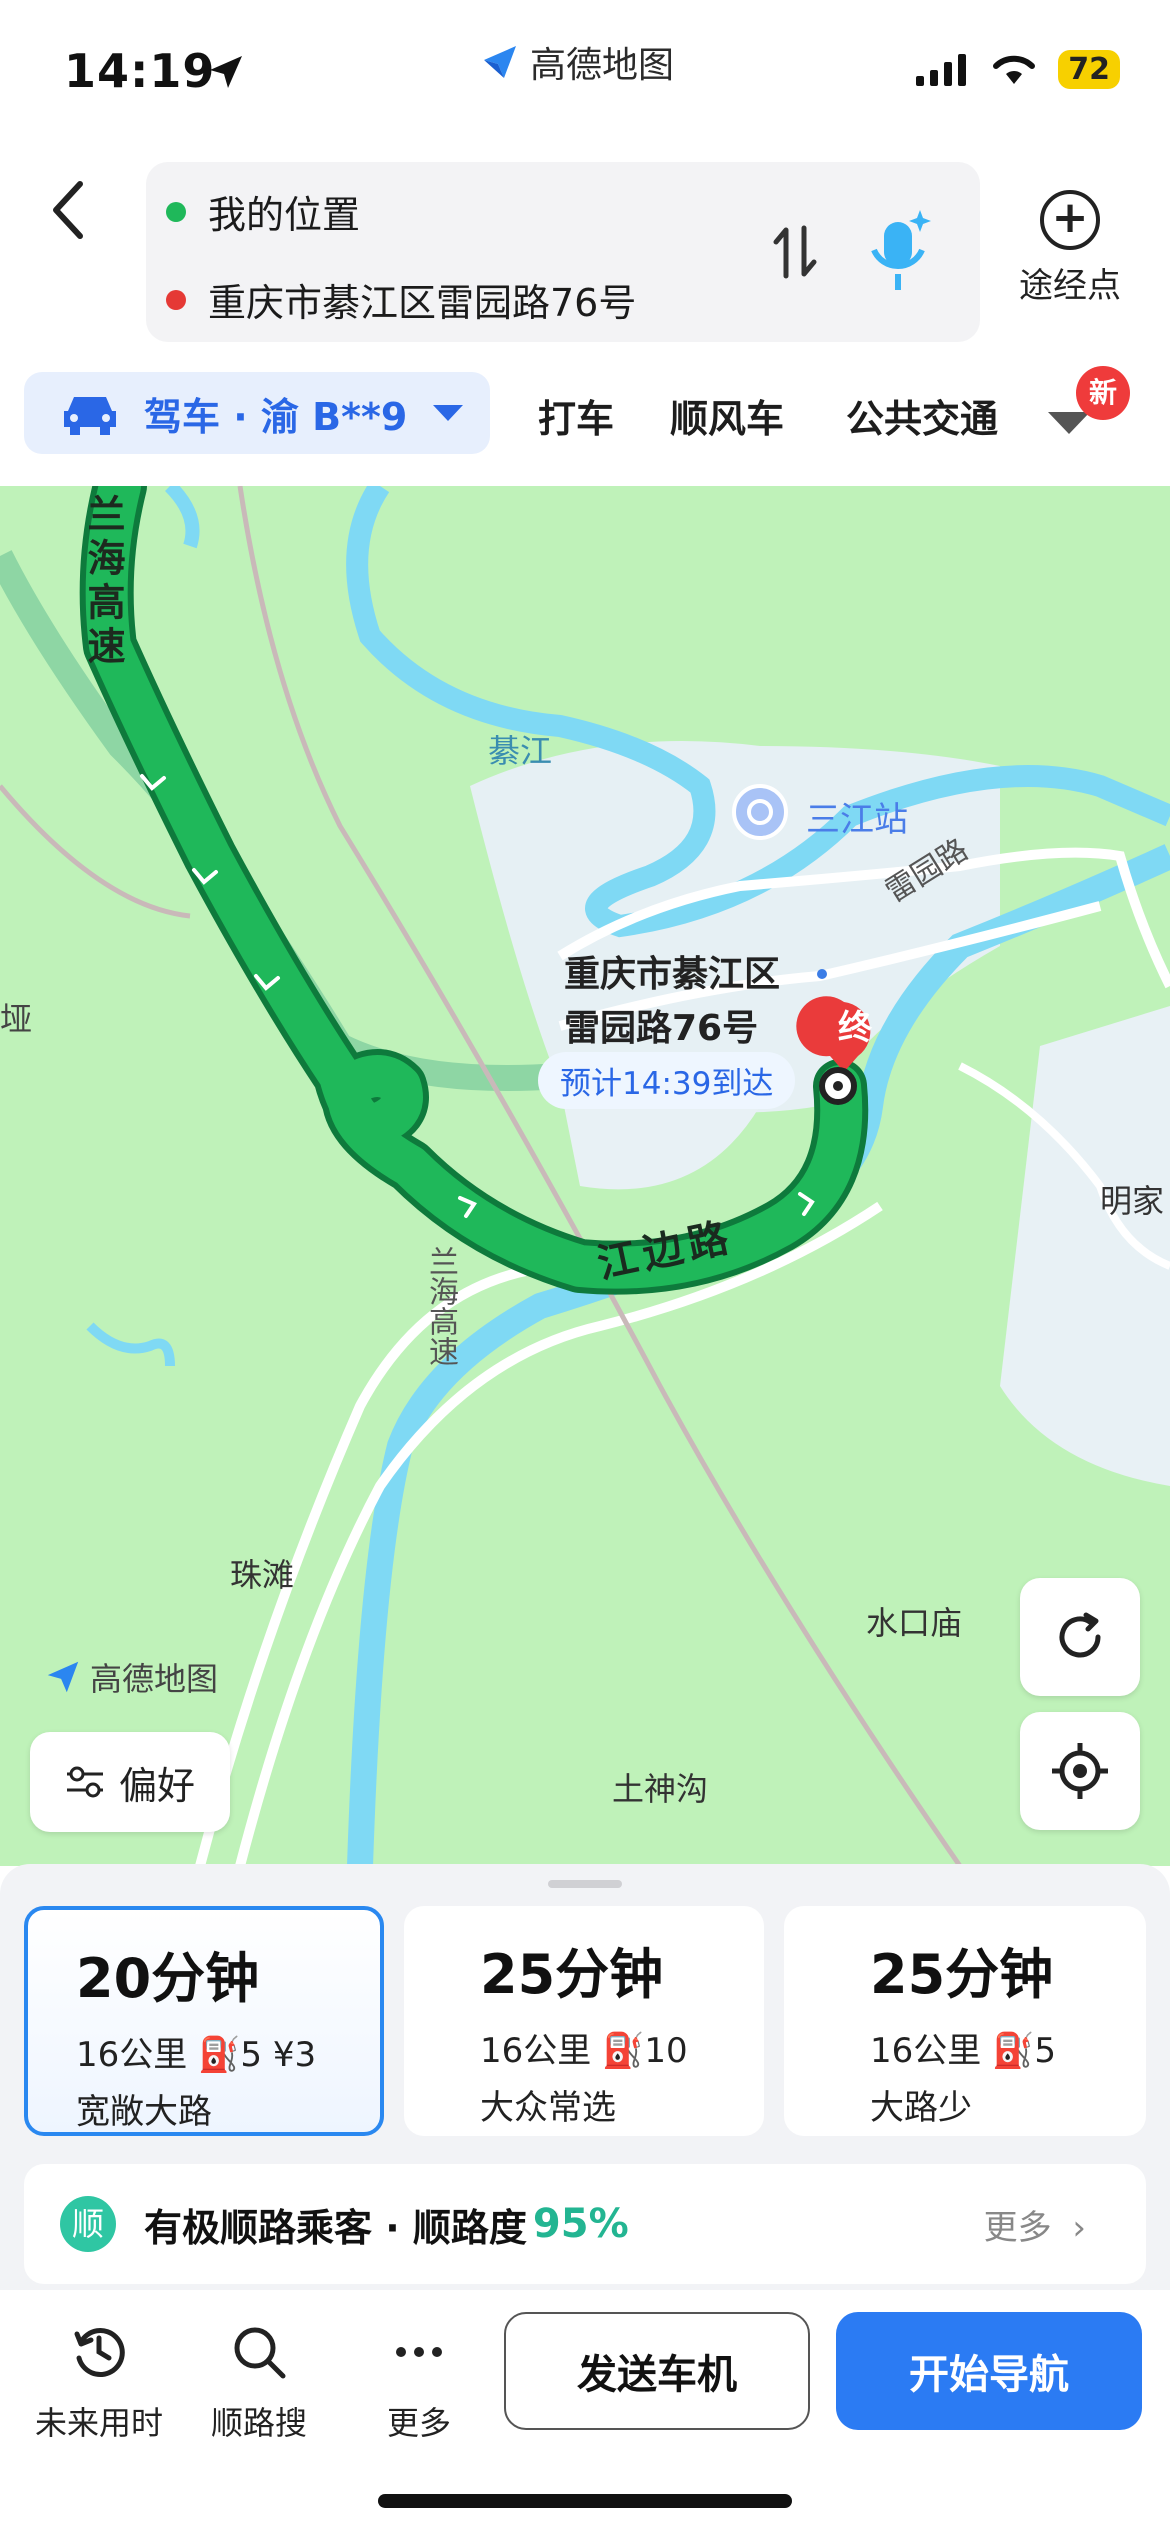 The image size is (1170, 2532). I want to click on destination-dot-icon, so click(176, 299).